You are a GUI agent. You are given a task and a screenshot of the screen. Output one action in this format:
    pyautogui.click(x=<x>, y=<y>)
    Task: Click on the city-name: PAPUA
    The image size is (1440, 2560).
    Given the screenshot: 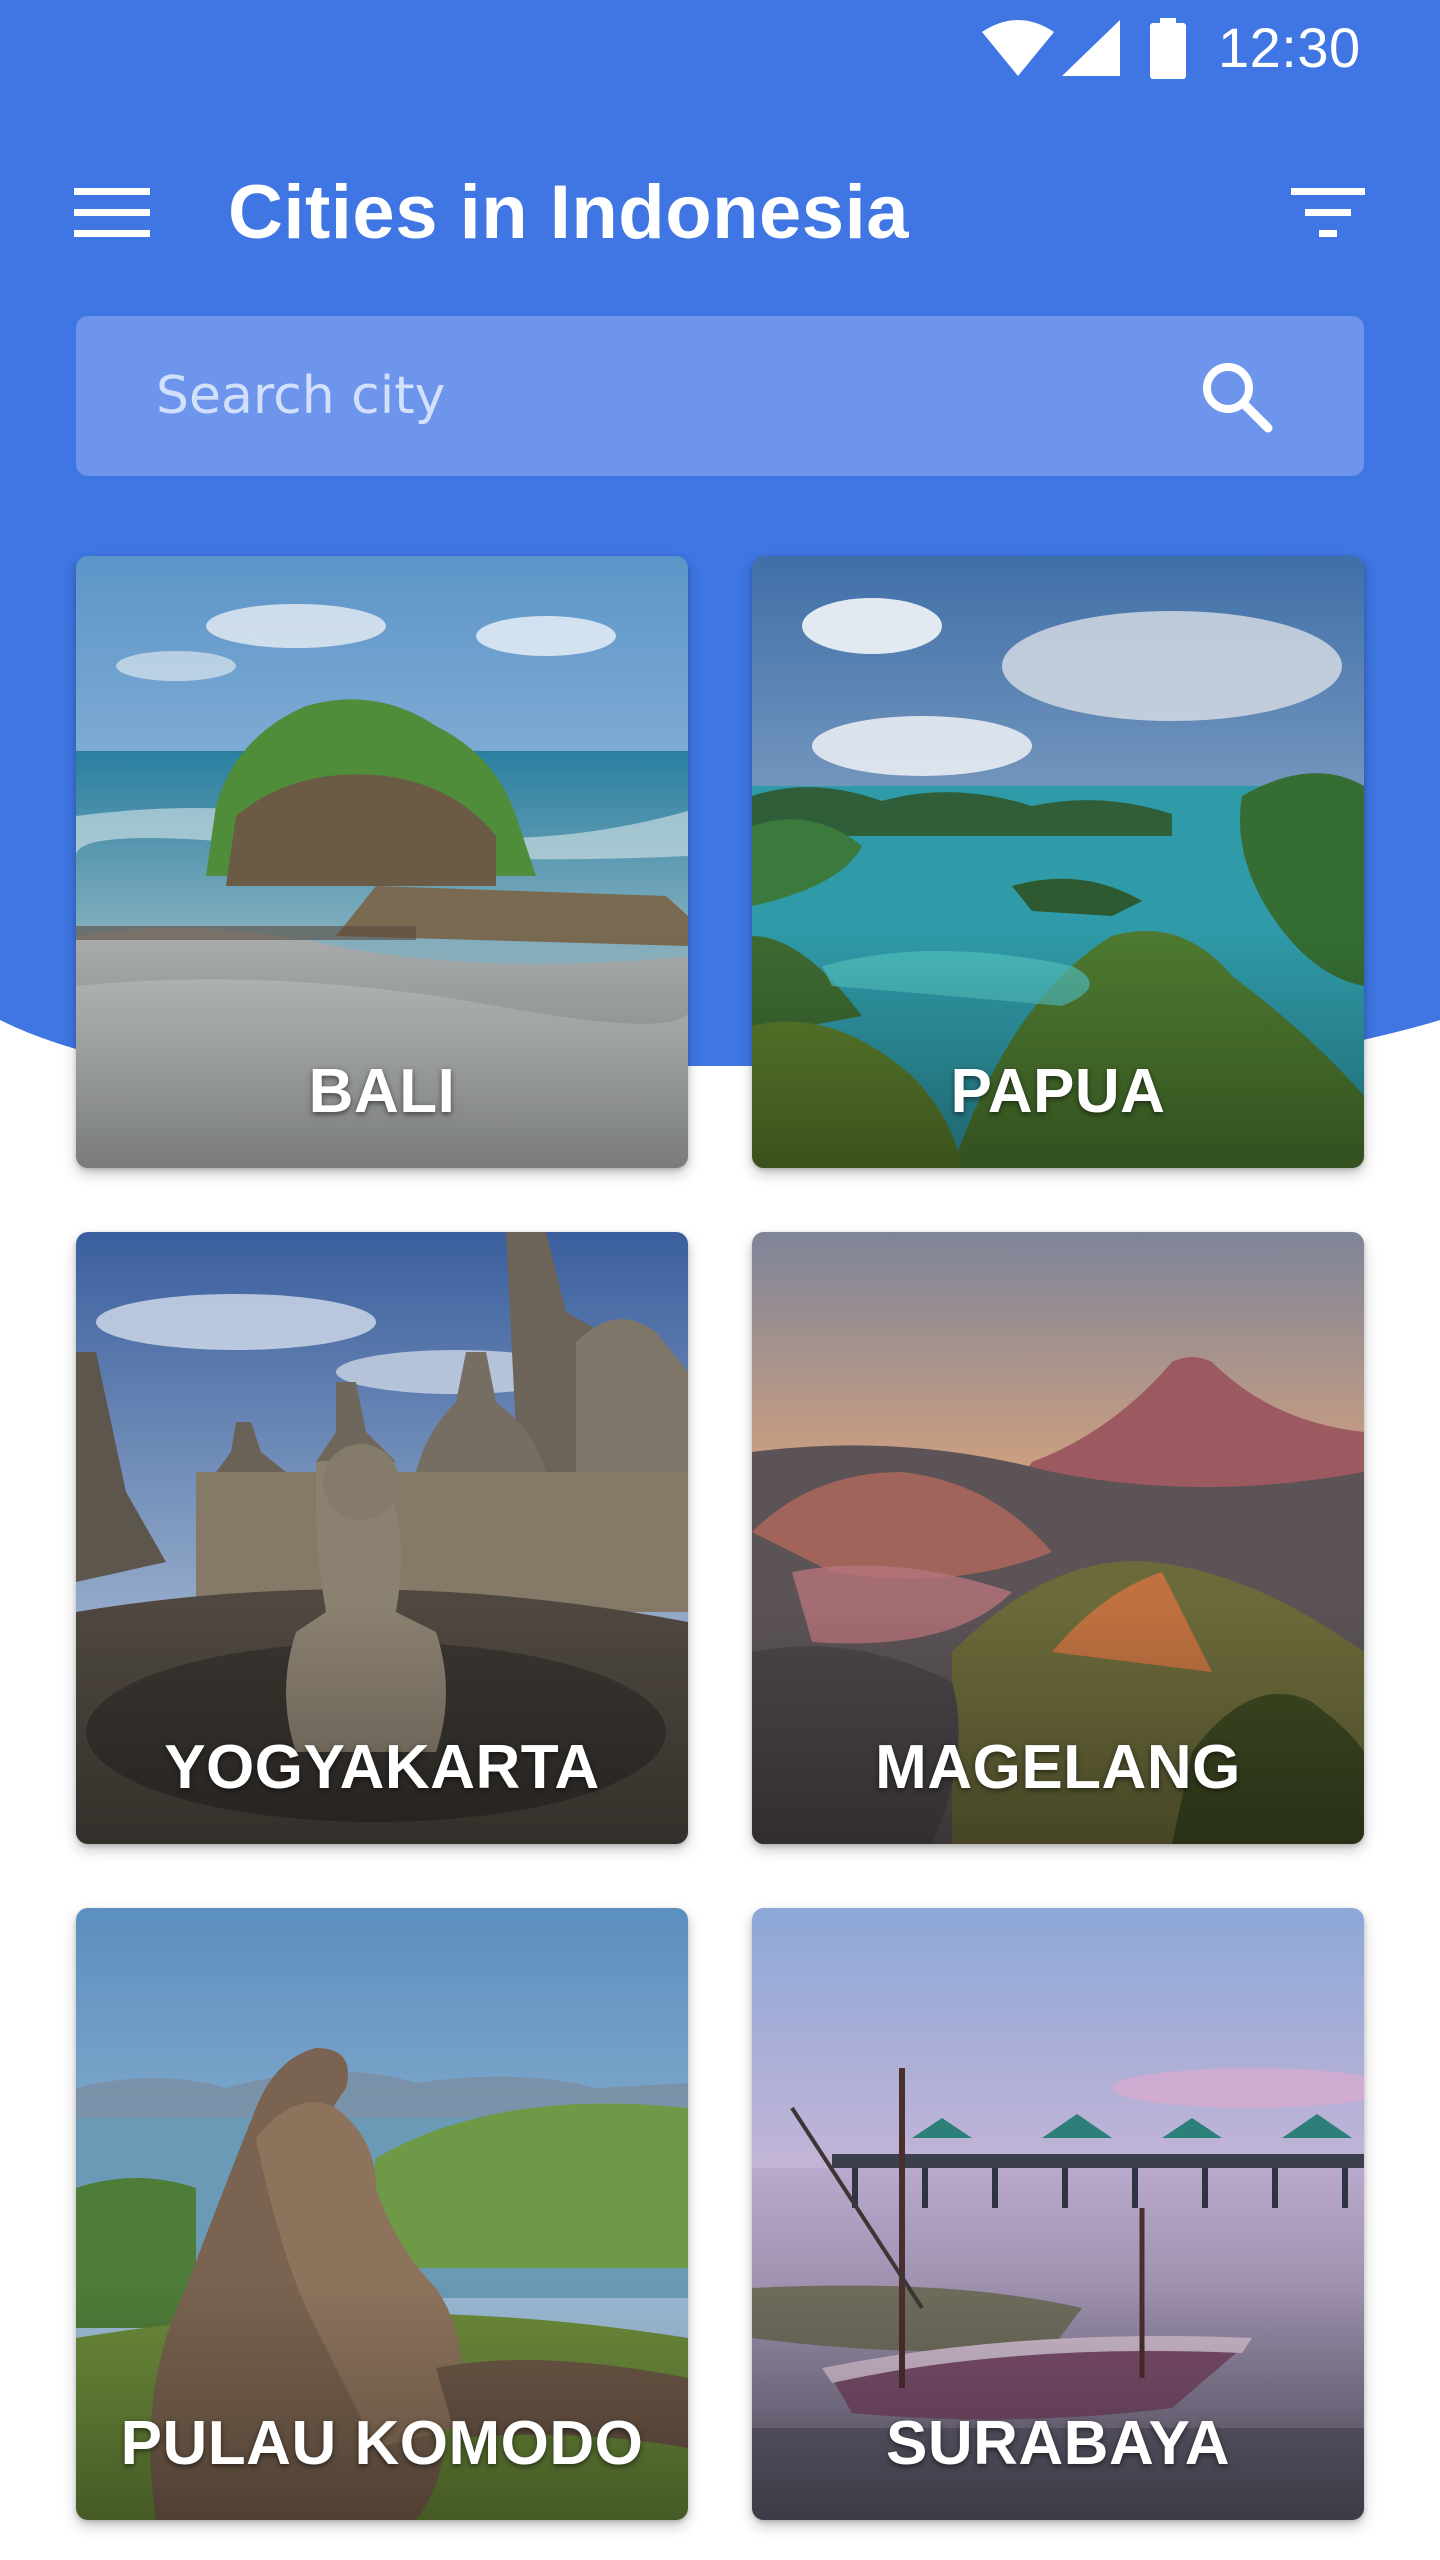 What is the action you would take?
    pyautogui.click(x=1058, y=1091)
    